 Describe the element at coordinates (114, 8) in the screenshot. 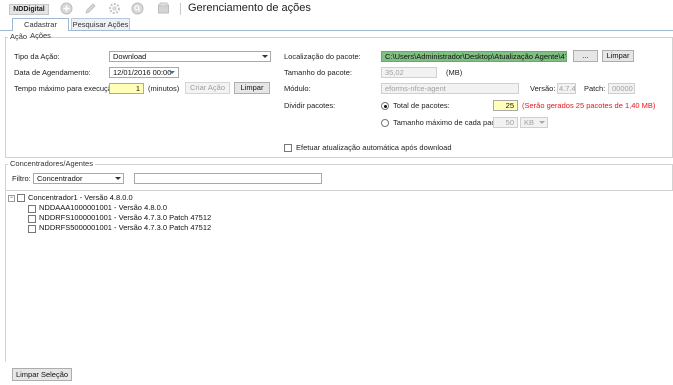

I see `gear-icon` at that location.